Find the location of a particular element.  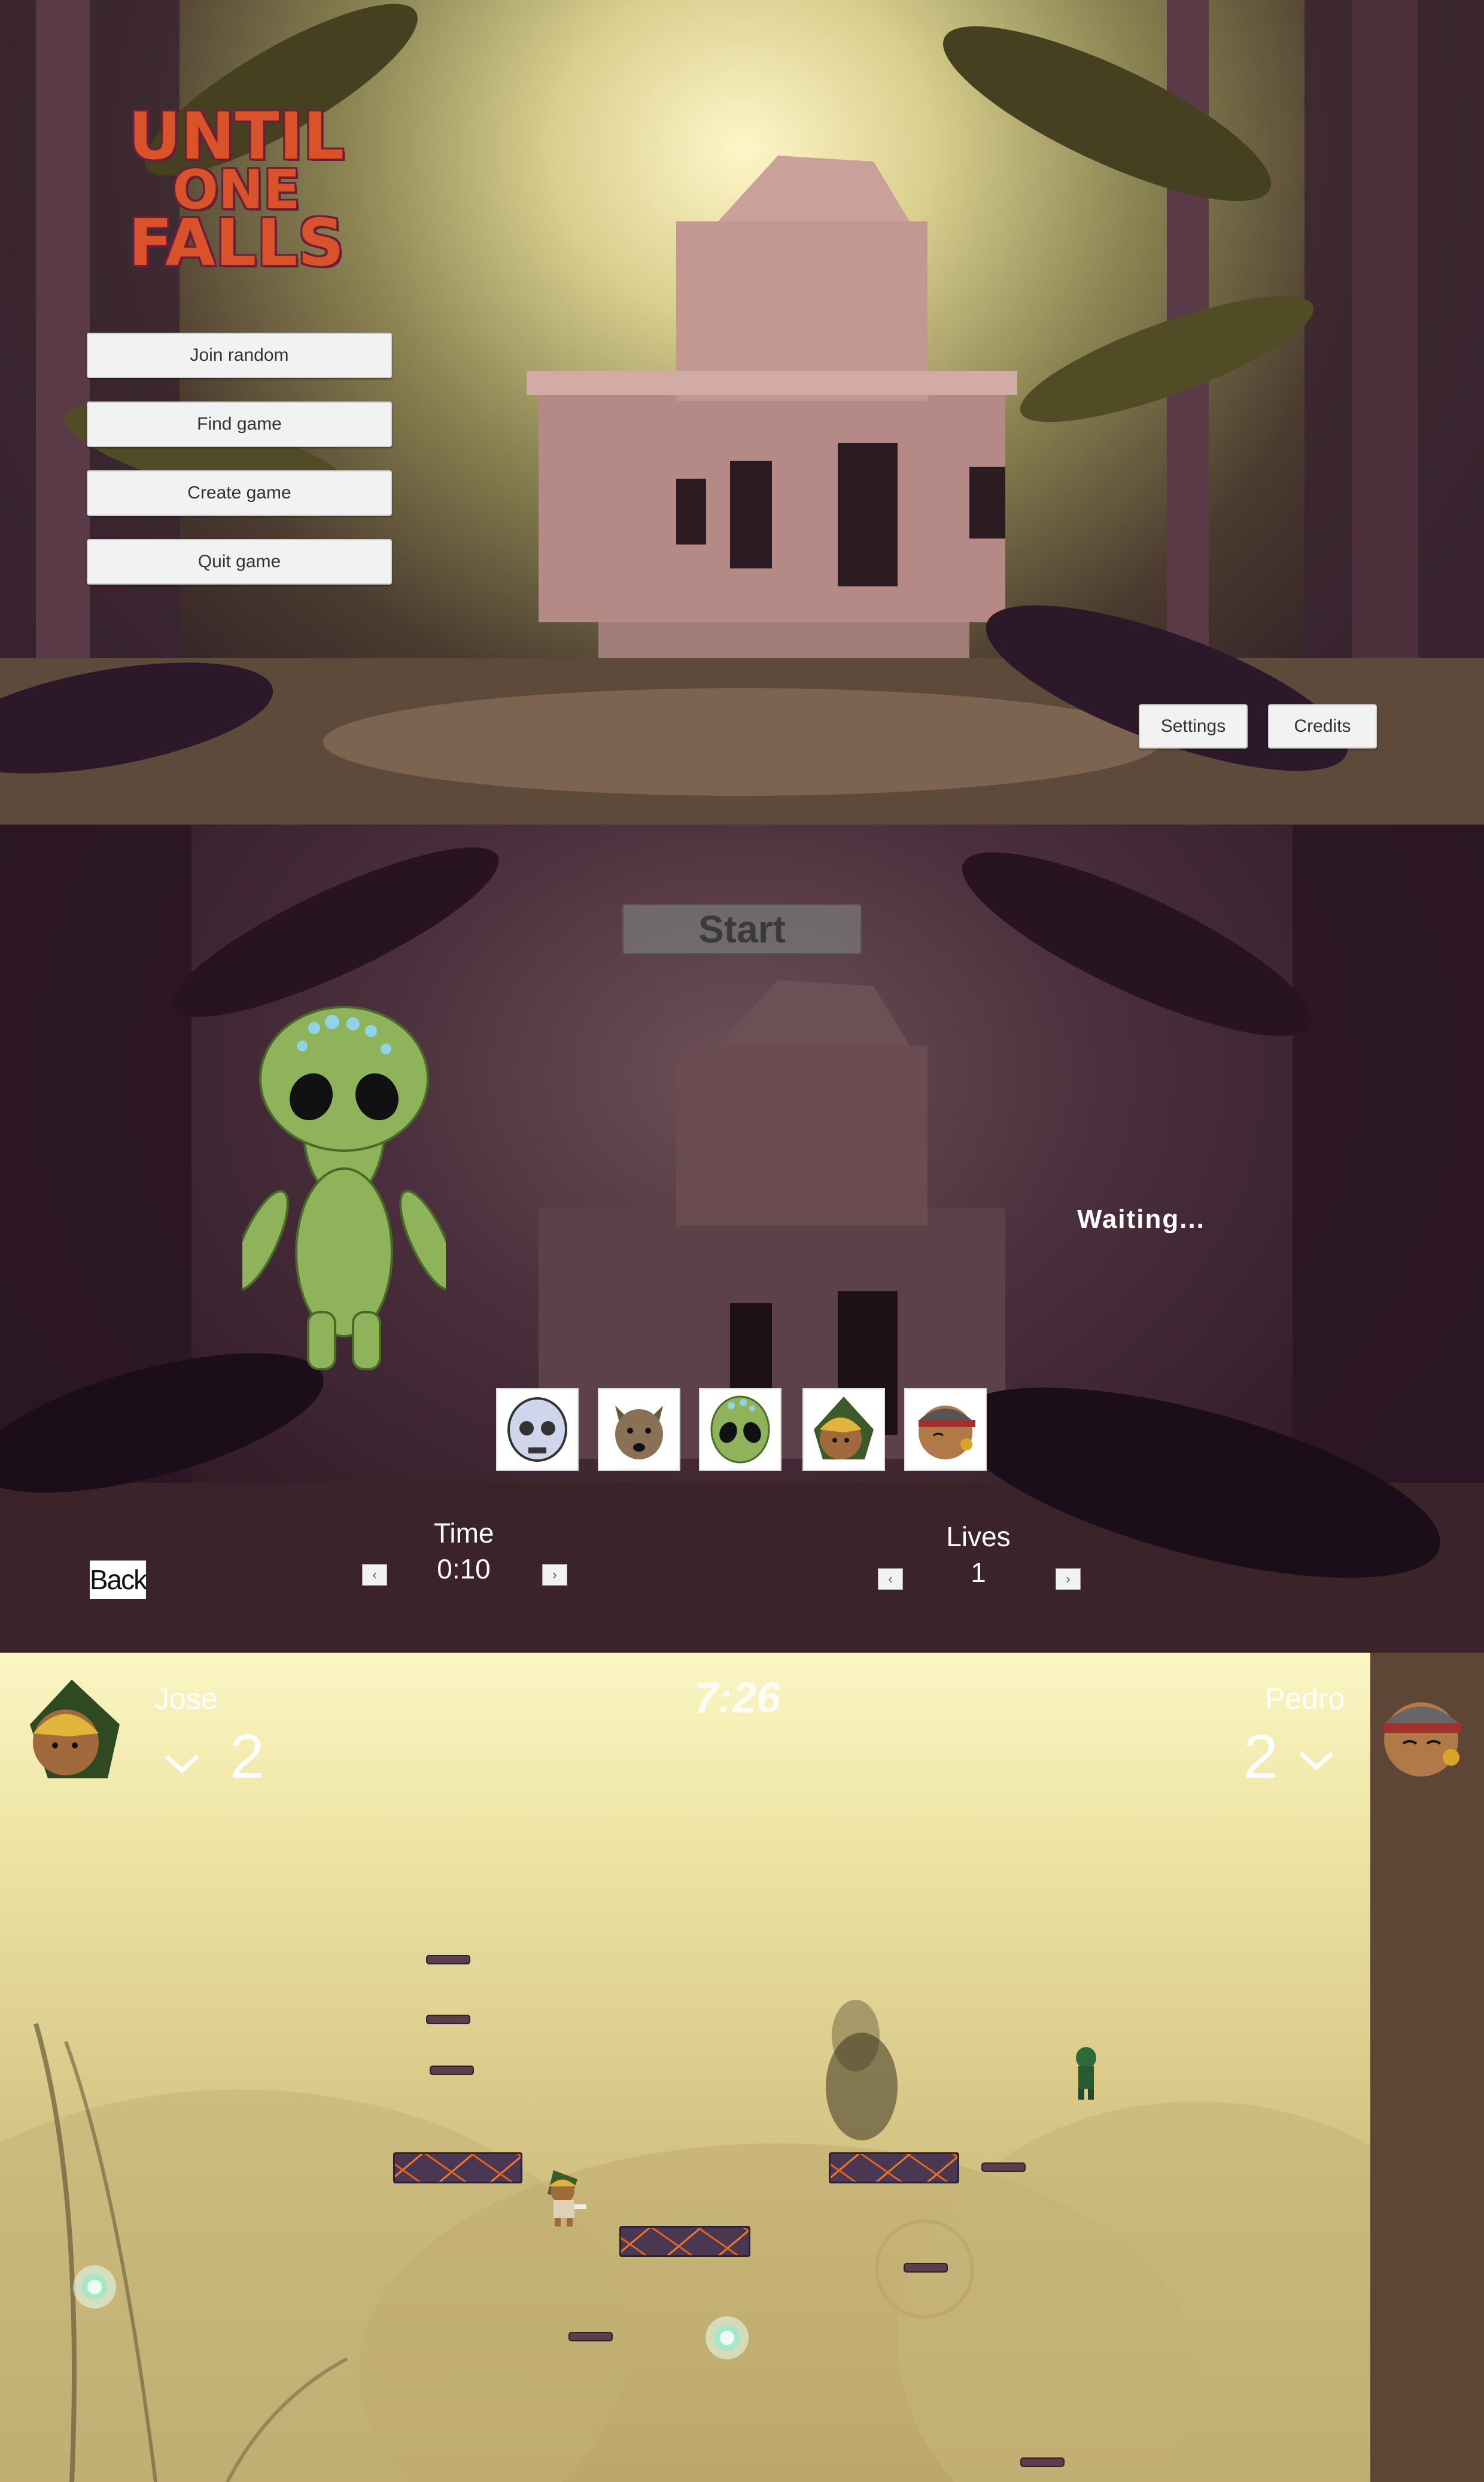

character-skull-option is located at coordinates (537, 1429).